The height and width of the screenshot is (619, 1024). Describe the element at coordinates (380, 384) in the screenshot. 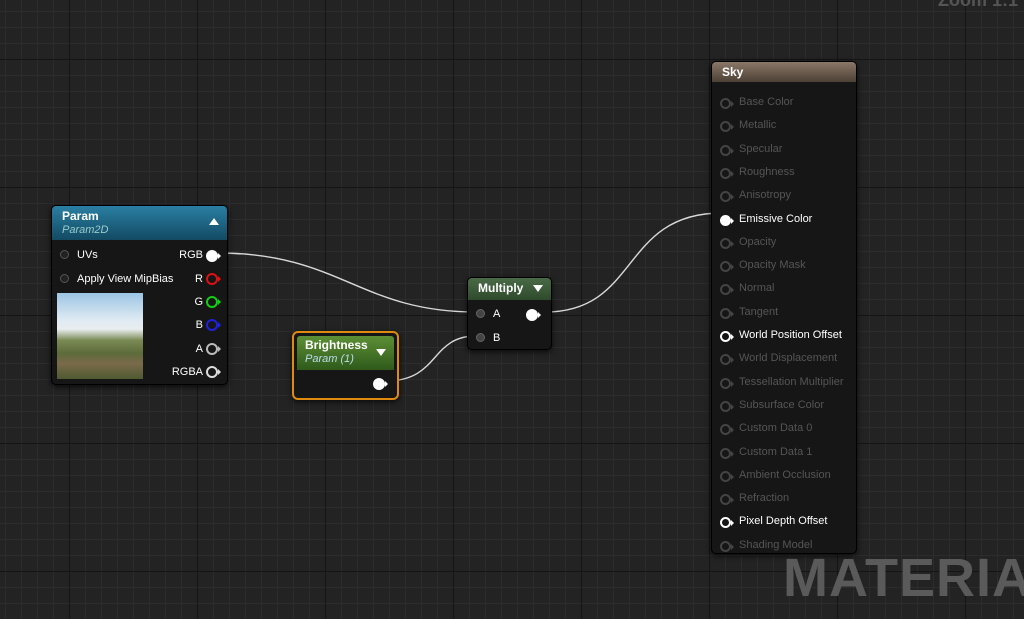

I see `brightness-output-pin` at that location.